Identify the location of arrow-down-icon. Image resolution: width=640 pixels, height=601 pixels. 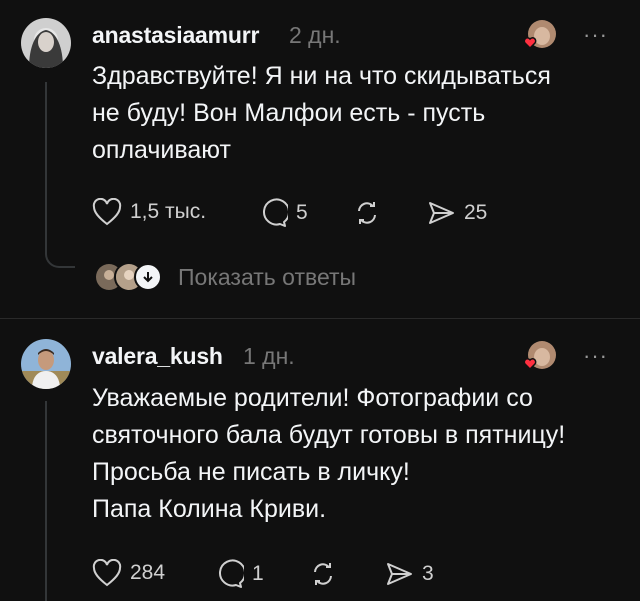
(148, 277).